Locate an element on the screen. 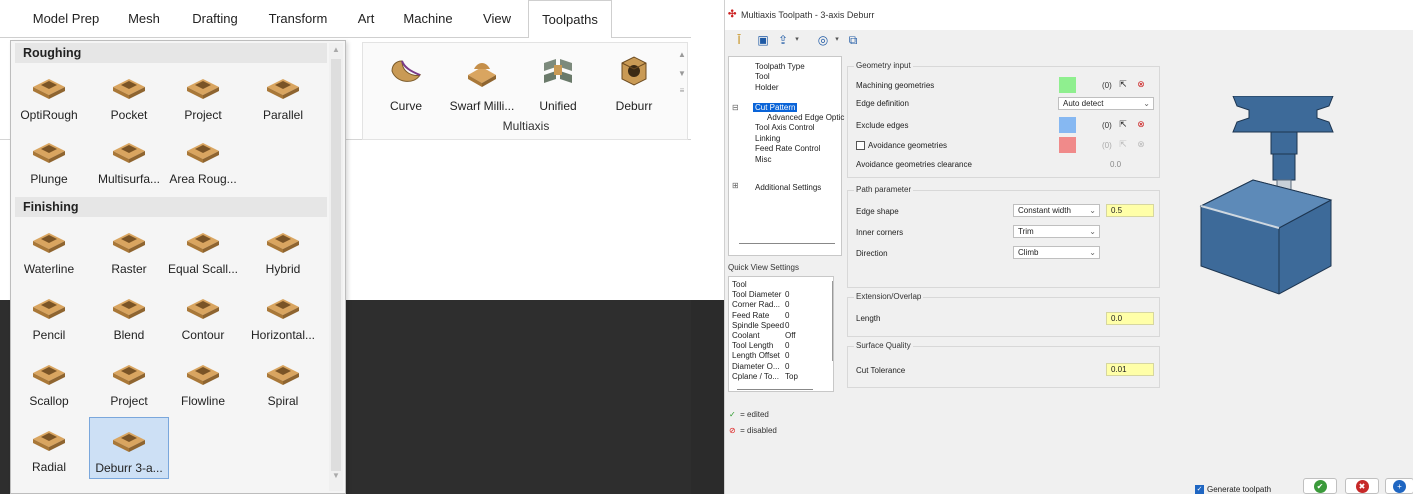  gallery-item-label: Radial is located at coordinates (49, 467).